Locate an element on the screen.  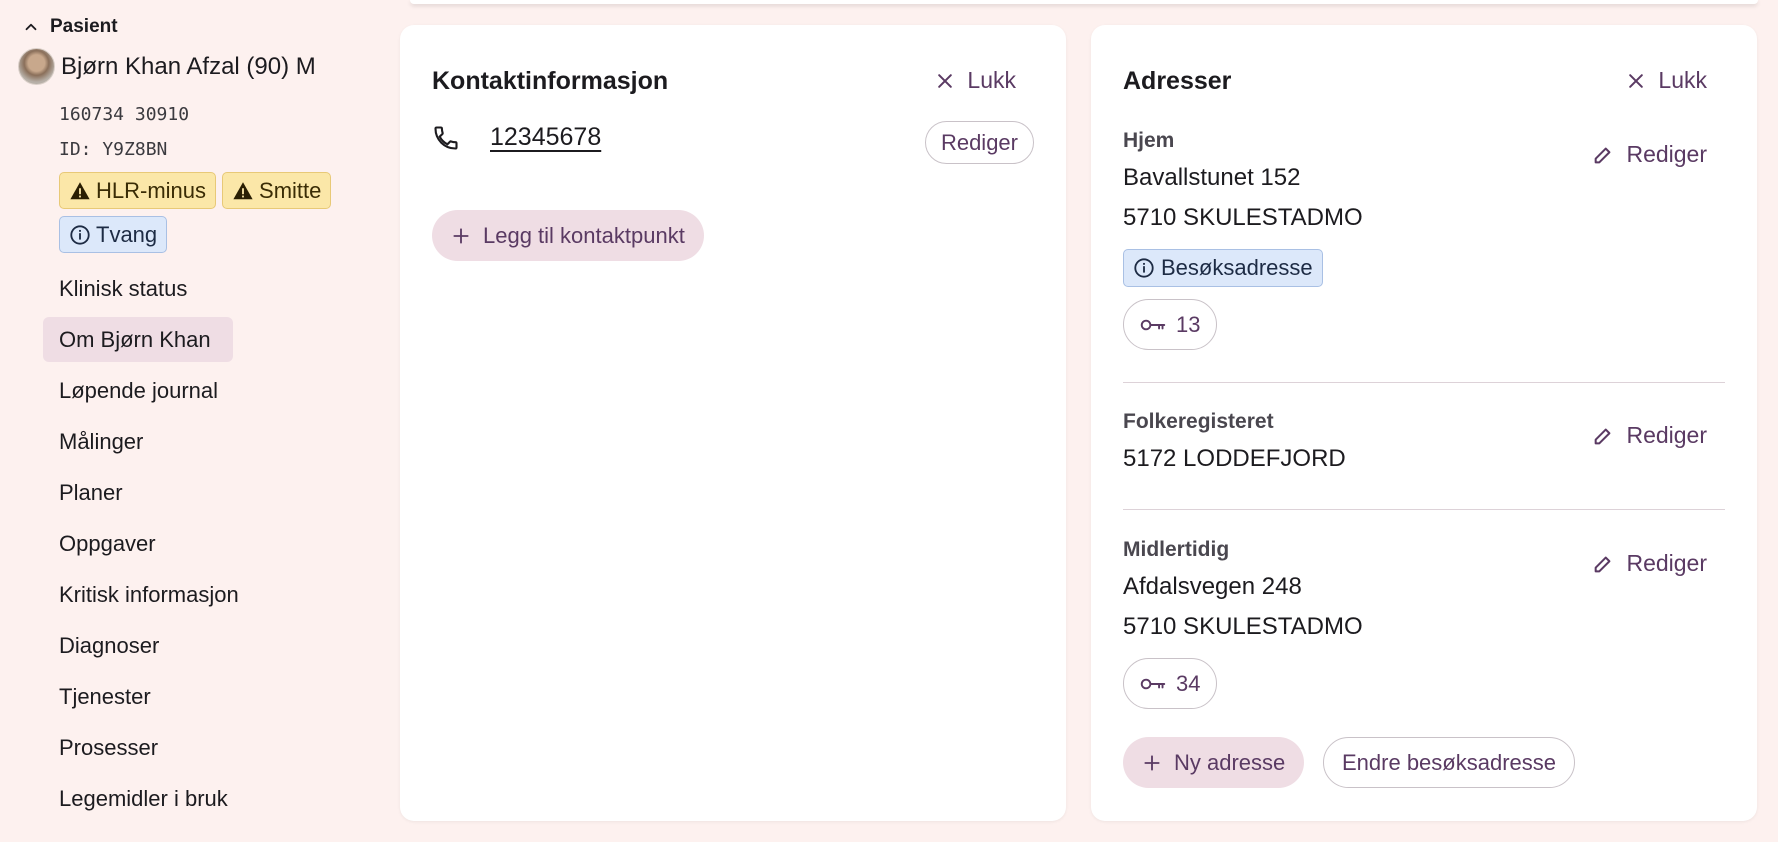
badge-label: Tvang is located at coordinates (127, 234).